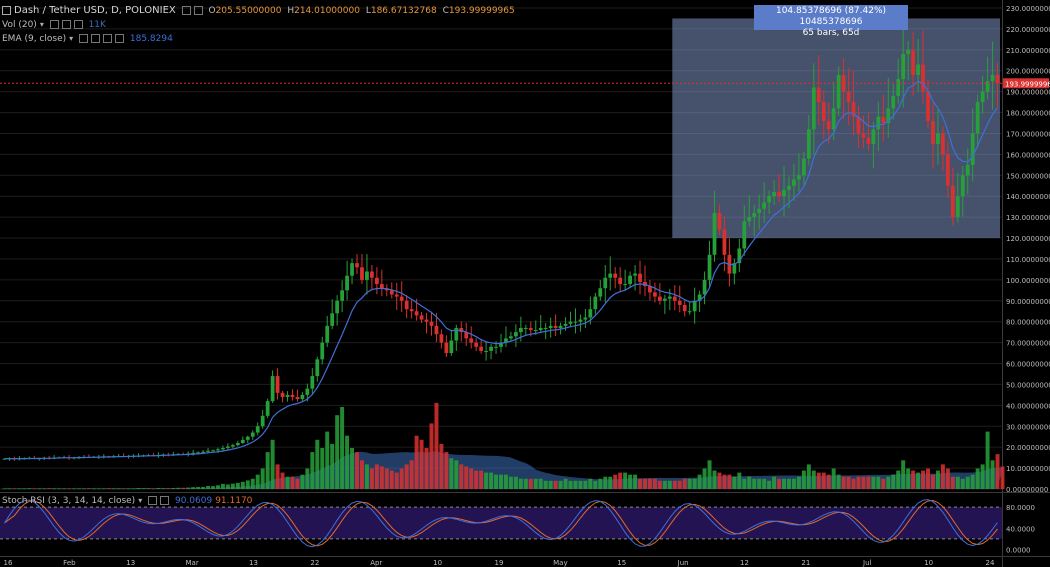  Describe the element at coordinates (1027, 490) in the screenshot. I see `price-tick-label: 0.00000000` at that location.